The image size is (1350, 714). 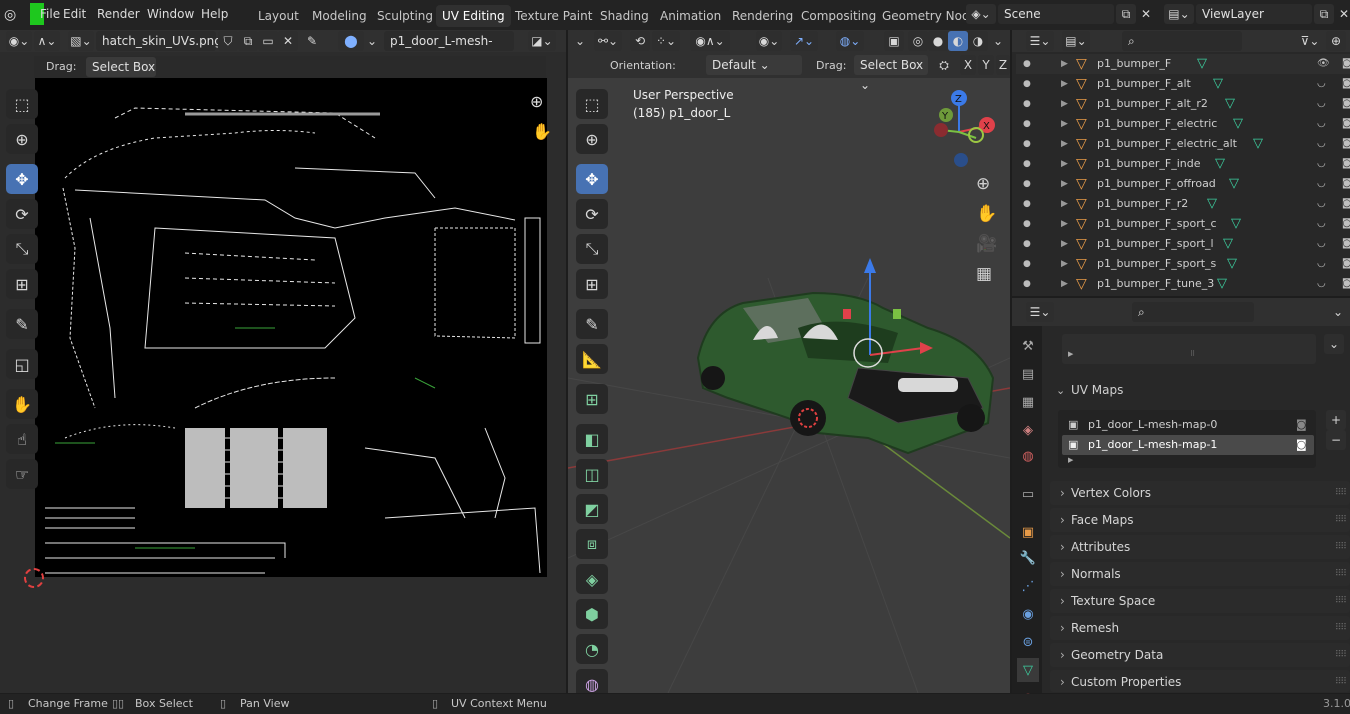 I want to click on active-render-icon: ◙, so click(x=1301, y=445).